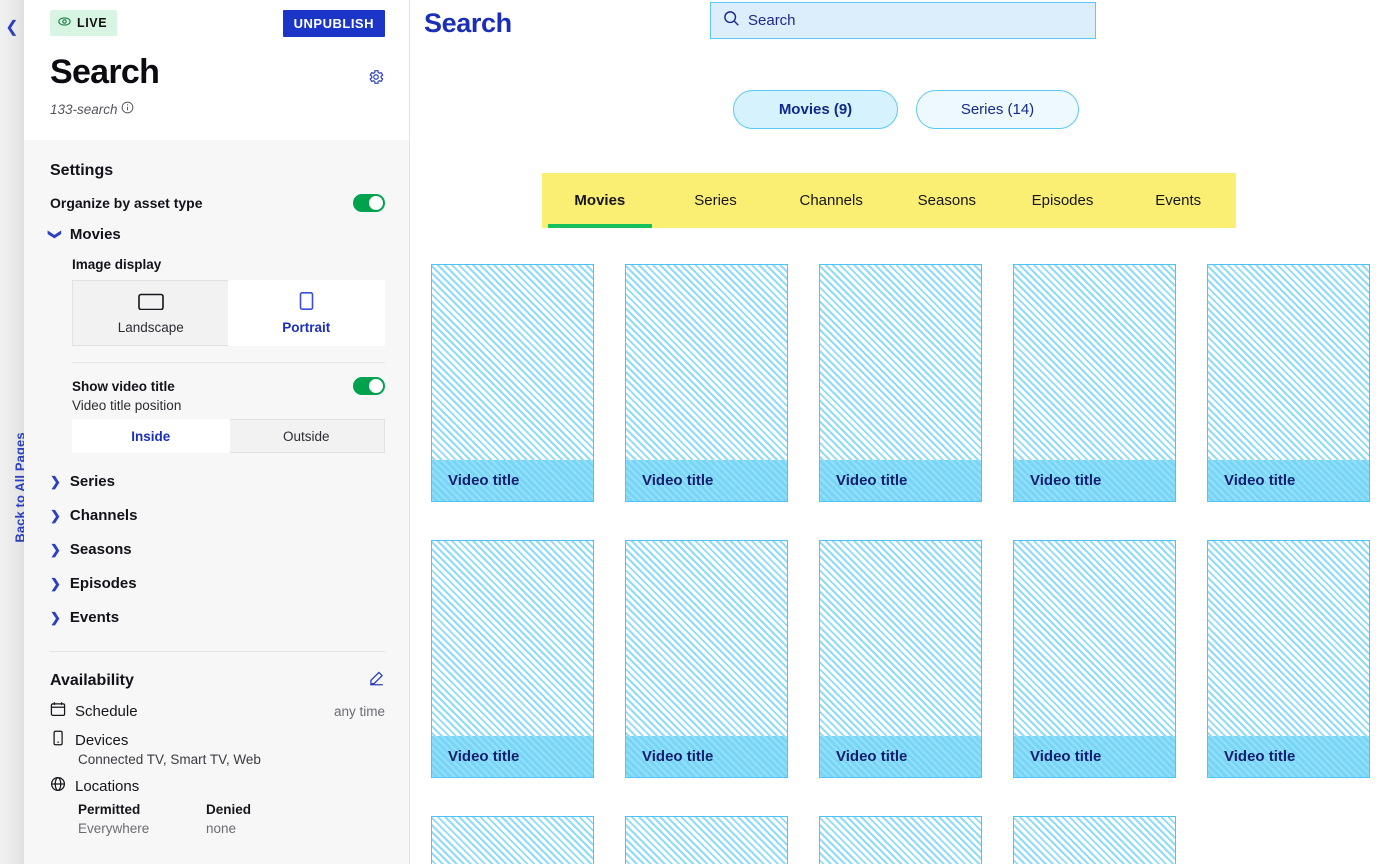 The width and height of the screenshot is (1388, 864). I want to click on locations-permitted-column: Permitted Everywhere, so click(142, 819).